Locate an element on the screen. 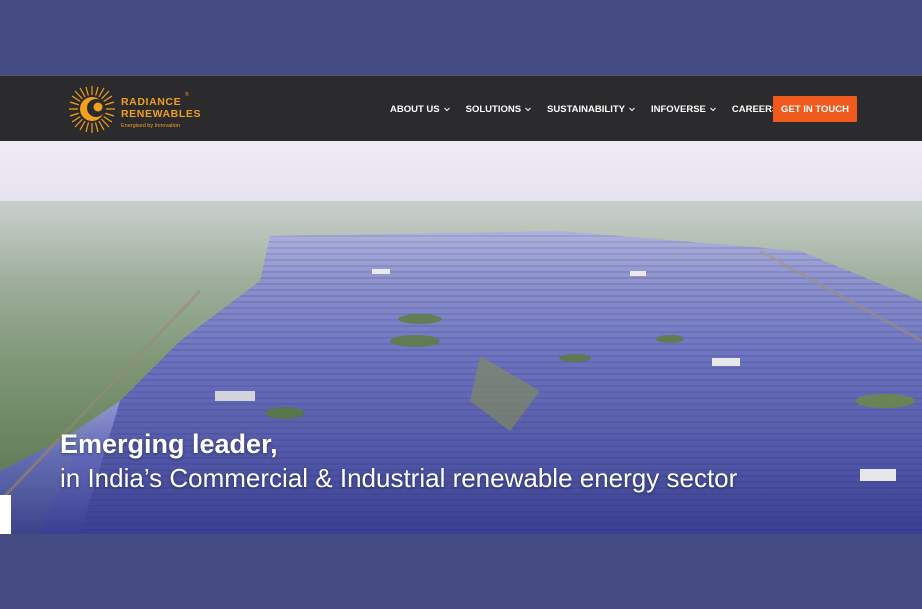 The image size is (922, 609). nav-item-careers: CAREERS is located at coordinates (755, 109).